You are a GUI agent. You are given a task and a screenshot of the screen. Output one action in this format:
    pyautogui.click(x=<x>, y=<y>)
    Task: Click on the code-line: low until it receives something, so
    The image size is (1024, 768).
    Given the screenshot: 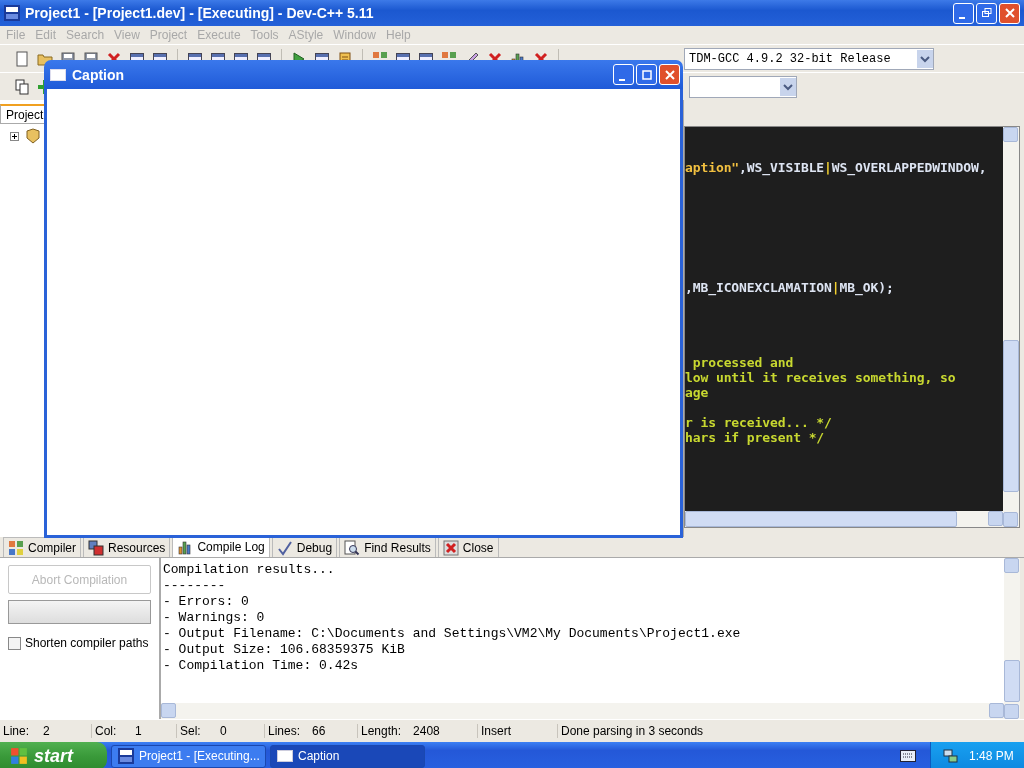 What is the action you would take?
    pyautogui.click(x=820, y=377)
    